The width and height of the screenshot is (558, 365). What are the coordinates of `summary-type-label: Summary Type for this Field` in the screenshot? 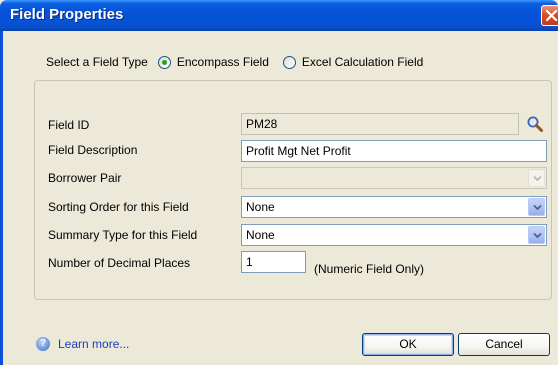 It's located at (123, 235).